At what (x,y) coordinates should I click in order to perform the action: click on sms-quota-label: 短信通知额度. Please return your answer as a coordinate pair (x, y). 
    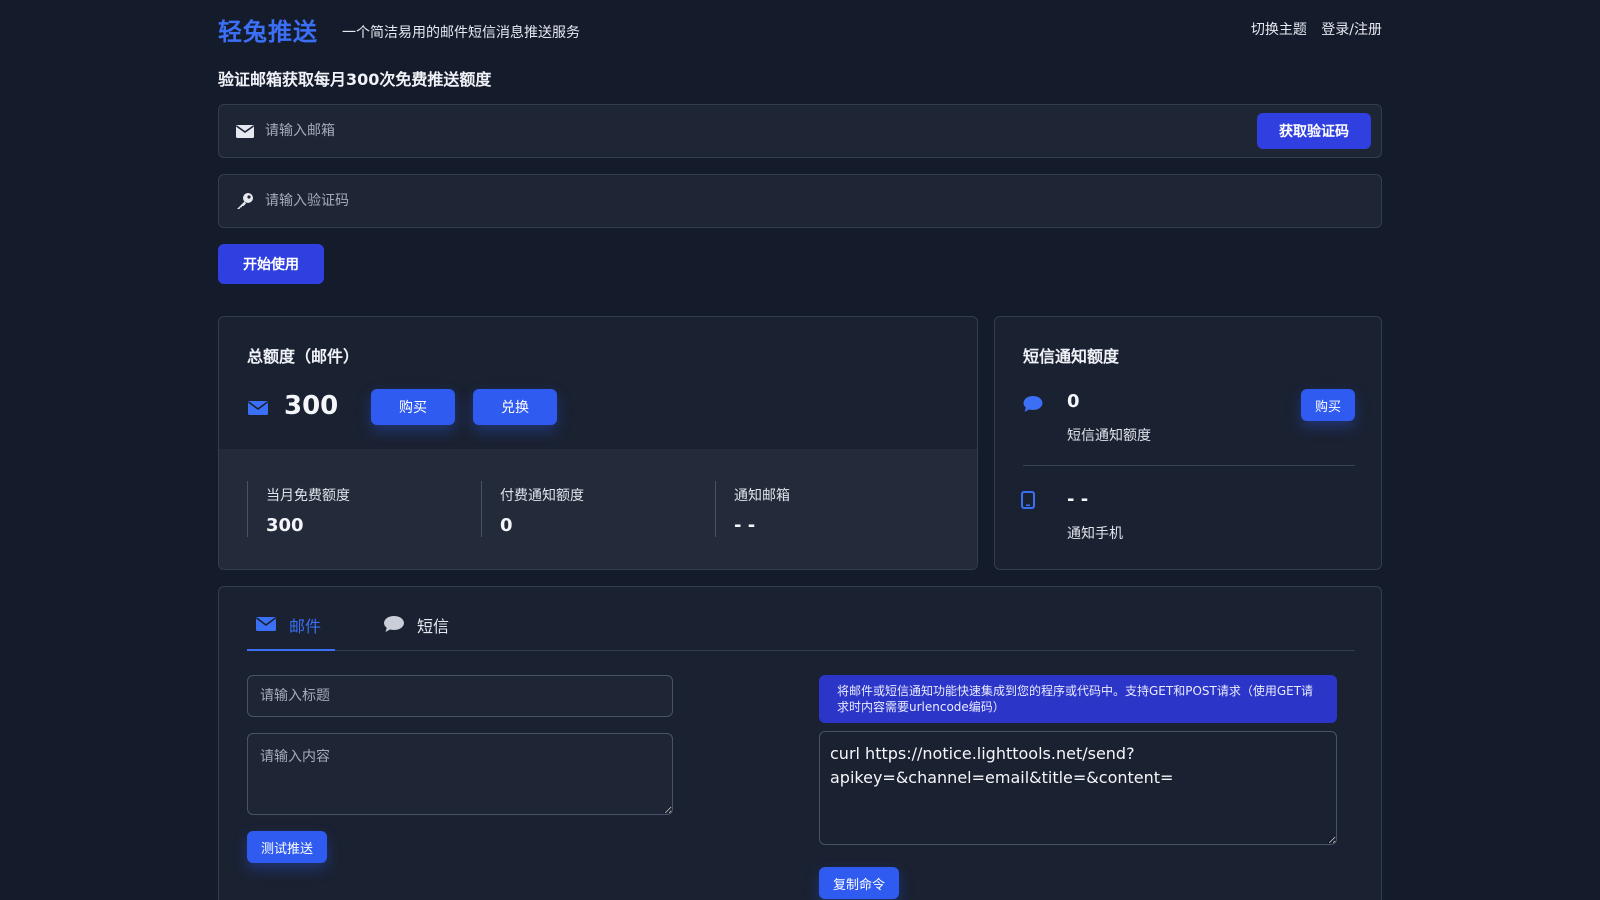
    Looking at the image, I should click on (1109, 436).